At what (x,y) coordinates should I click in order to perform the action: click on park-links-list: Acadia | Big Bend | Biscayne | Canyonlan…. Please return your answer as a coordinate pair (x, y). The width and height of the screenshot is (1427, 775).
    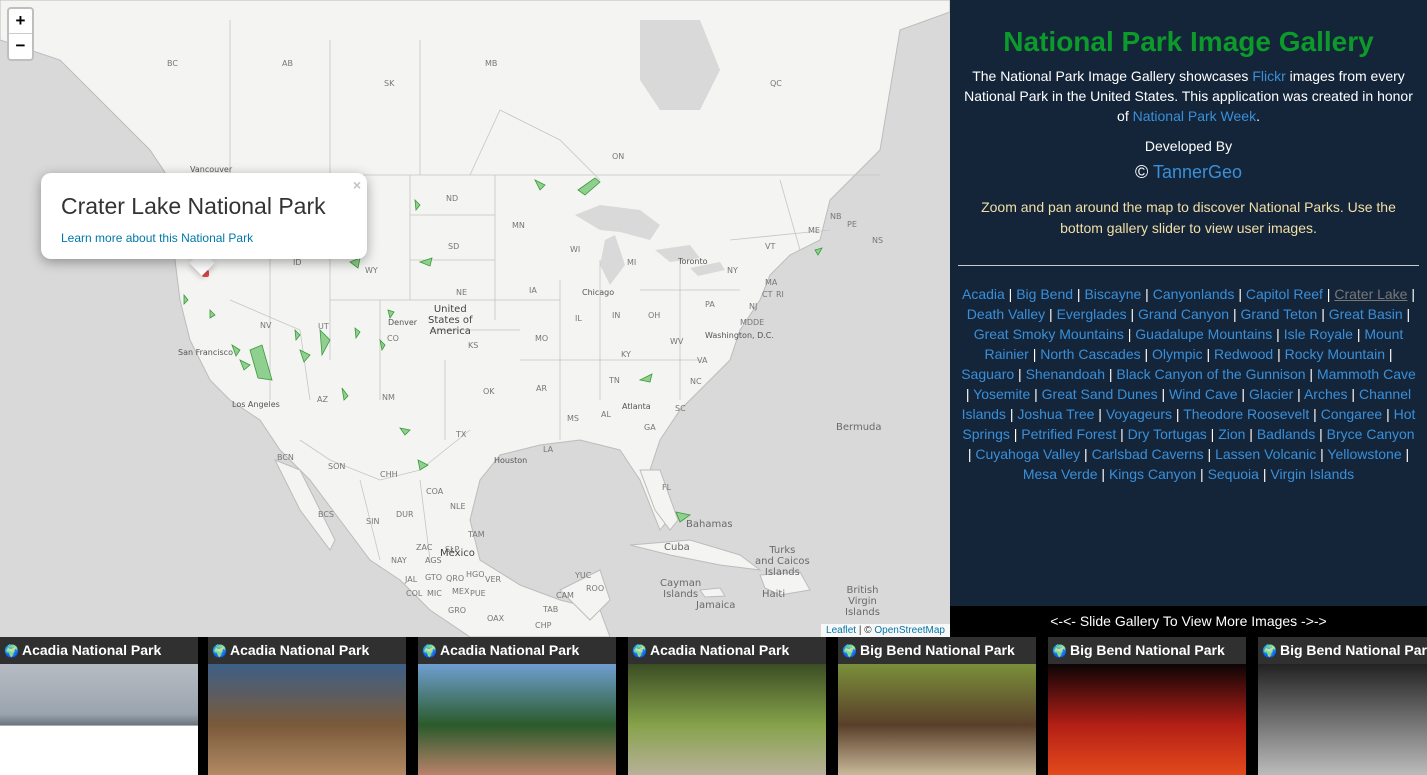
    Looking at the image, I should click on (1188, 384).